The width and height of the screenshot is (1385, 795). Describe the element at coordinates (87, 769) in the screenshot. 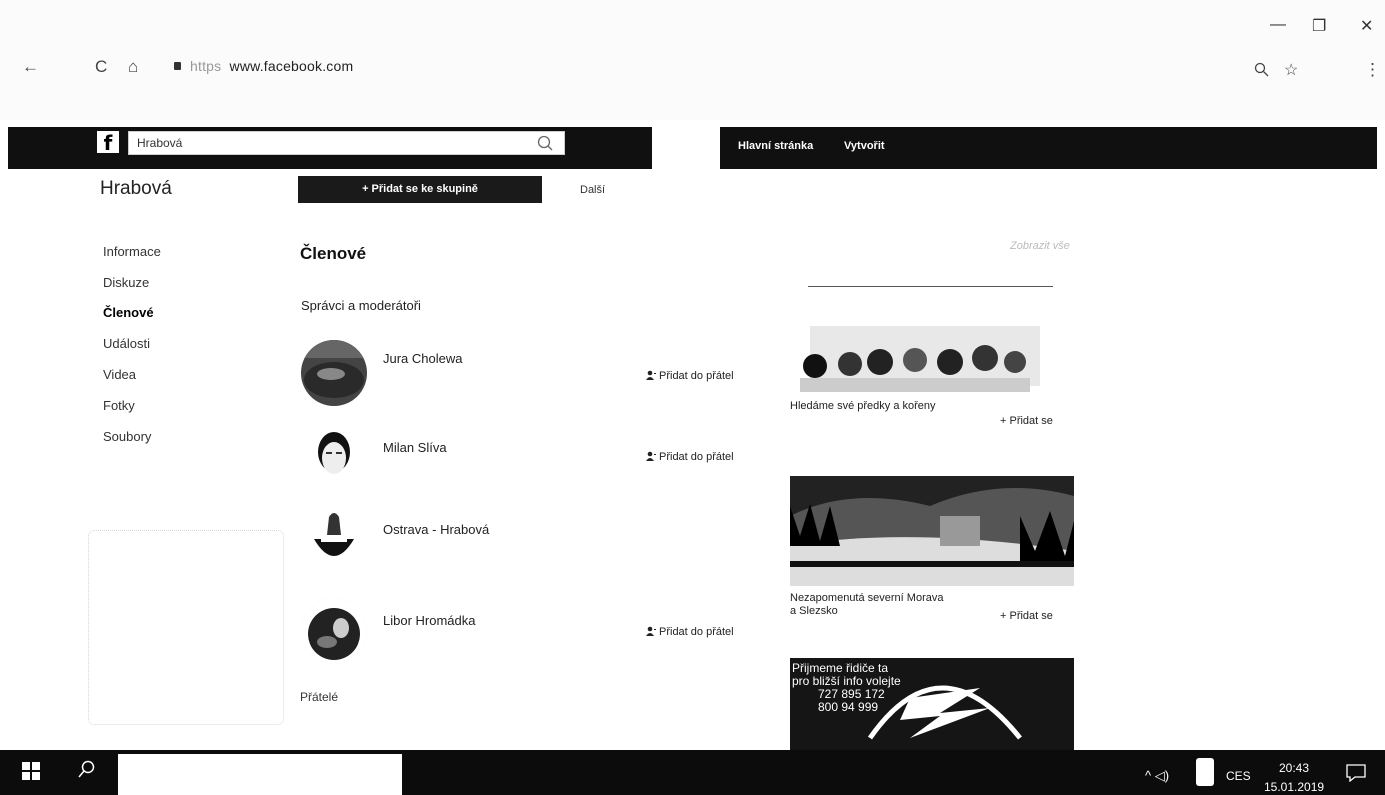

I see `taskbar-search-icon` at that location.